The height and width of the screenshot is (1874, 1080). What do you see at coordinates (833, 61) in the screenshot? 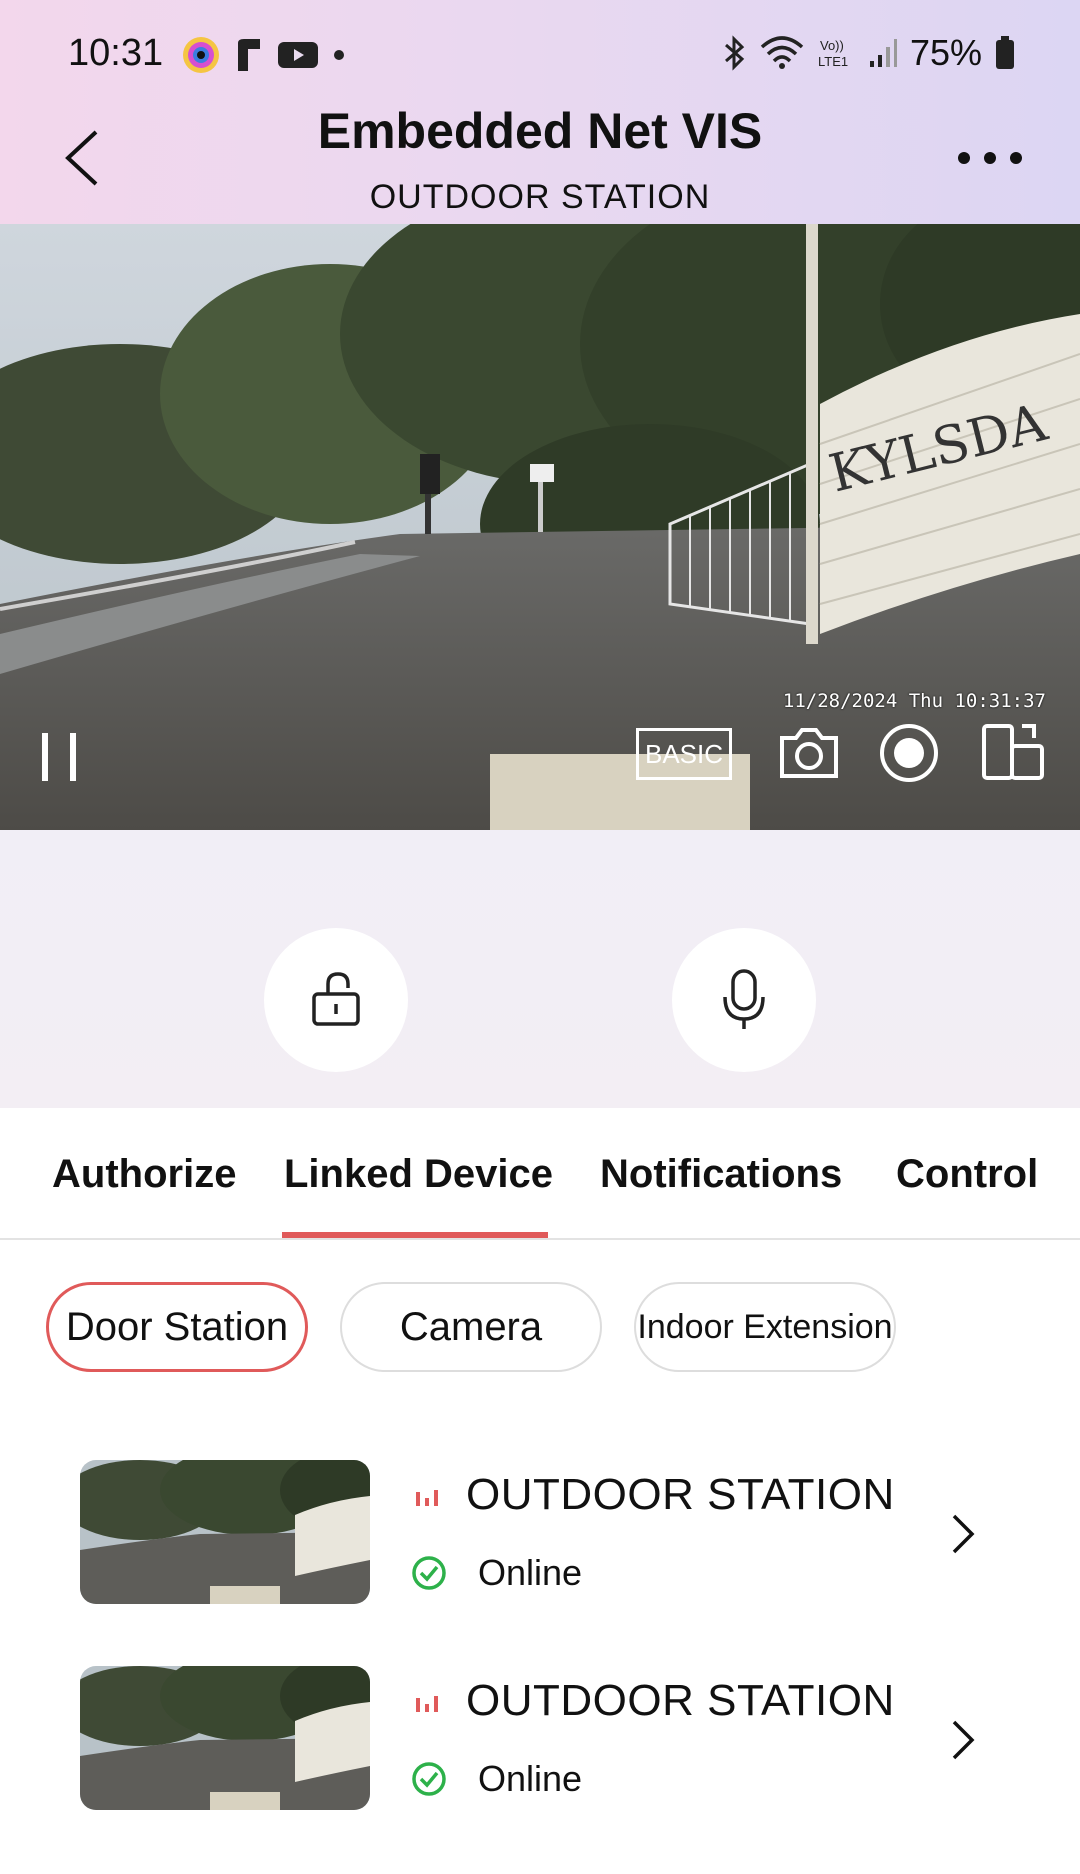
I see `svg-text: LTE1` at bounding box center [833, 61].